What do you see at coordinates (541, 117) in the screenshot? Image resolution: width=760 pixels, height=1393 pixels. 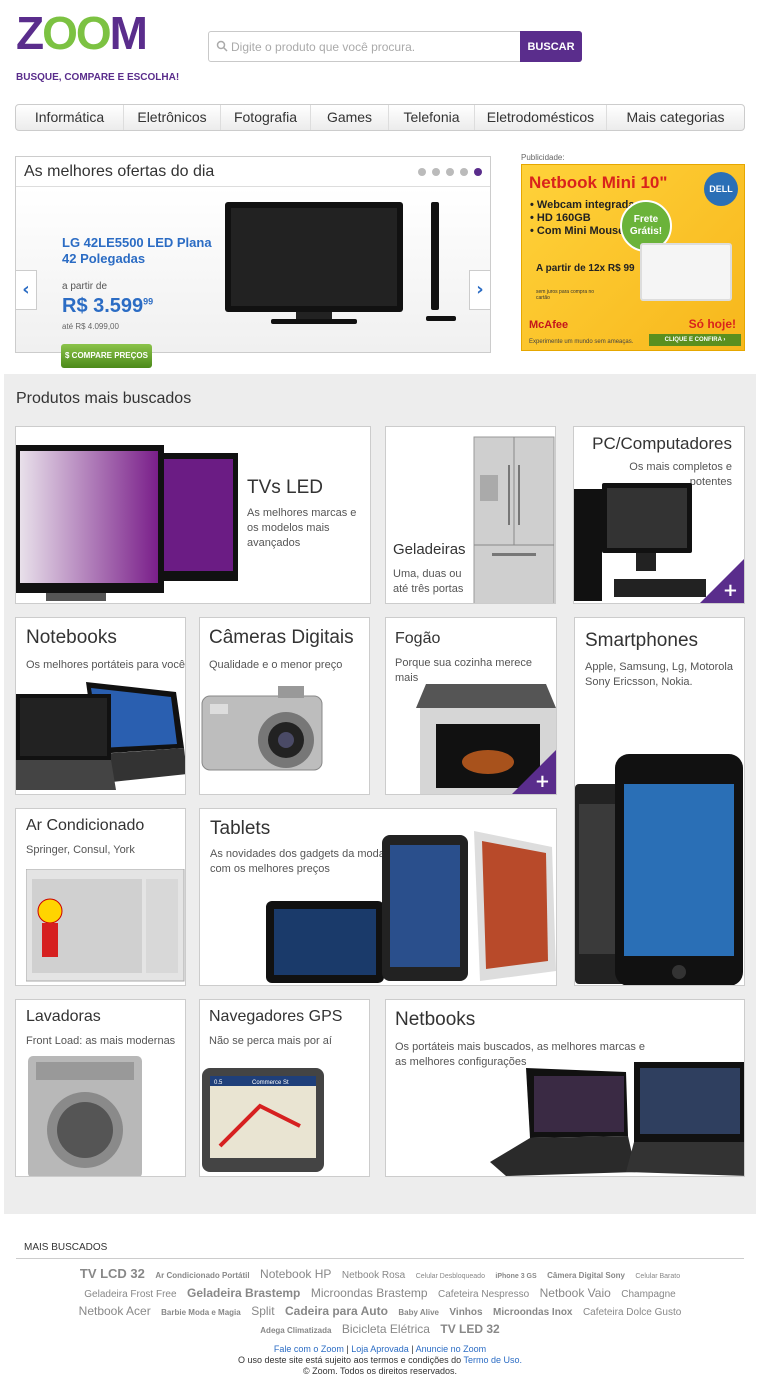 I see `nav-item-eletrodomesticos: Eletrodomésticos` at bounding box center [541, 117].